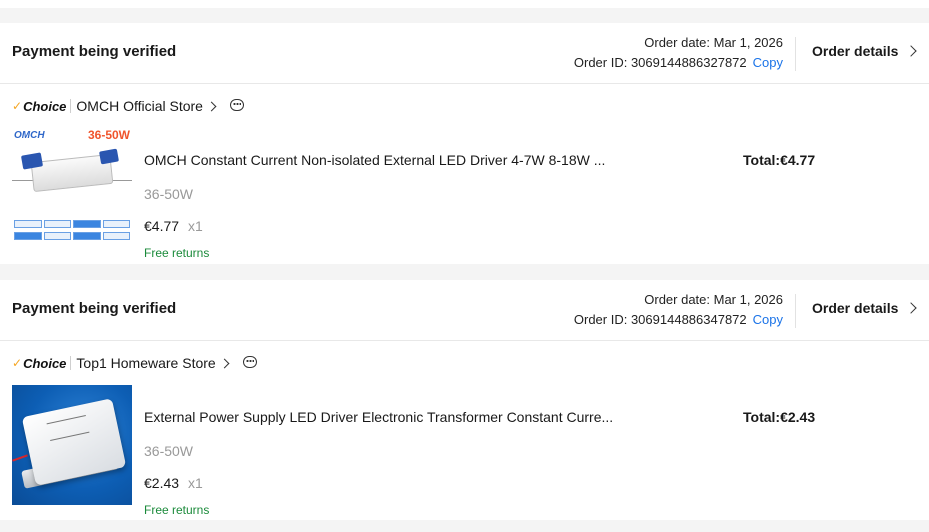 This screenshot has height=532, width=929. I want to click on order-total: Total:€4.77, so click(779, 160).